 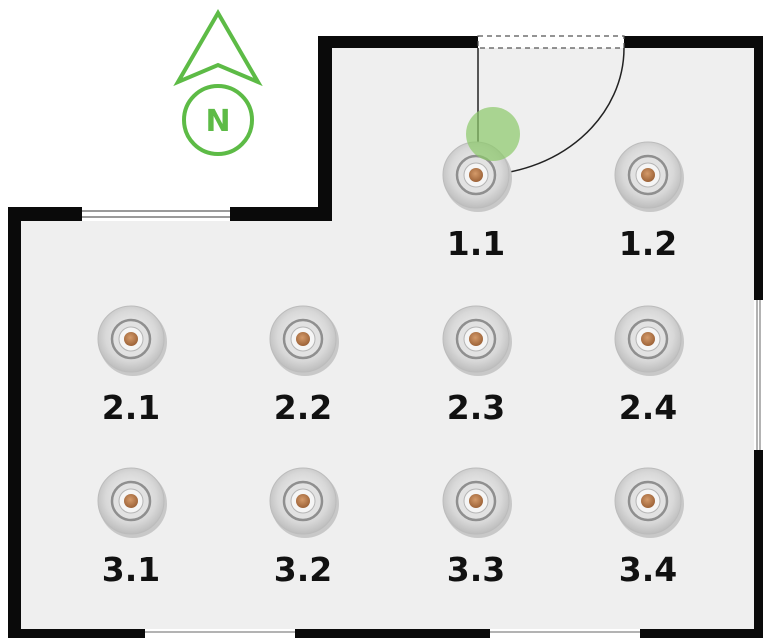 What do you see at coordinates (385, 633) in the screenshot?
I see `wall-bottom` at bounding box center [385, 633].